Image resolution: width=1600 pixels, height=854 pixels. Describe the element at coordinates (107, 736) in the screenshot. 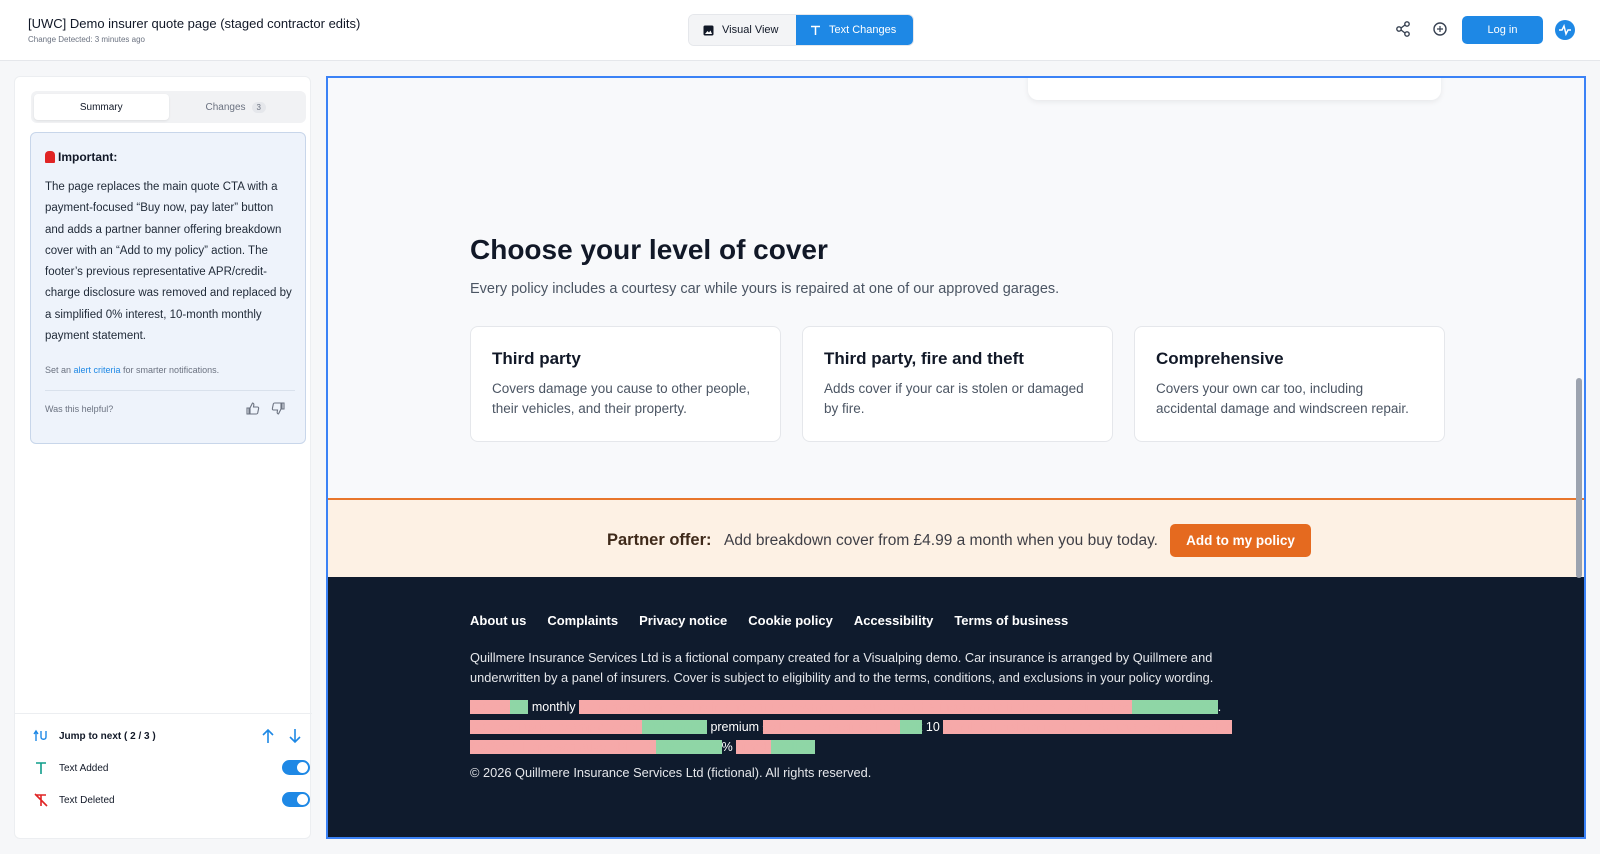

I see `jump-label: Jump to next ( 2 / 3 )` at that location.